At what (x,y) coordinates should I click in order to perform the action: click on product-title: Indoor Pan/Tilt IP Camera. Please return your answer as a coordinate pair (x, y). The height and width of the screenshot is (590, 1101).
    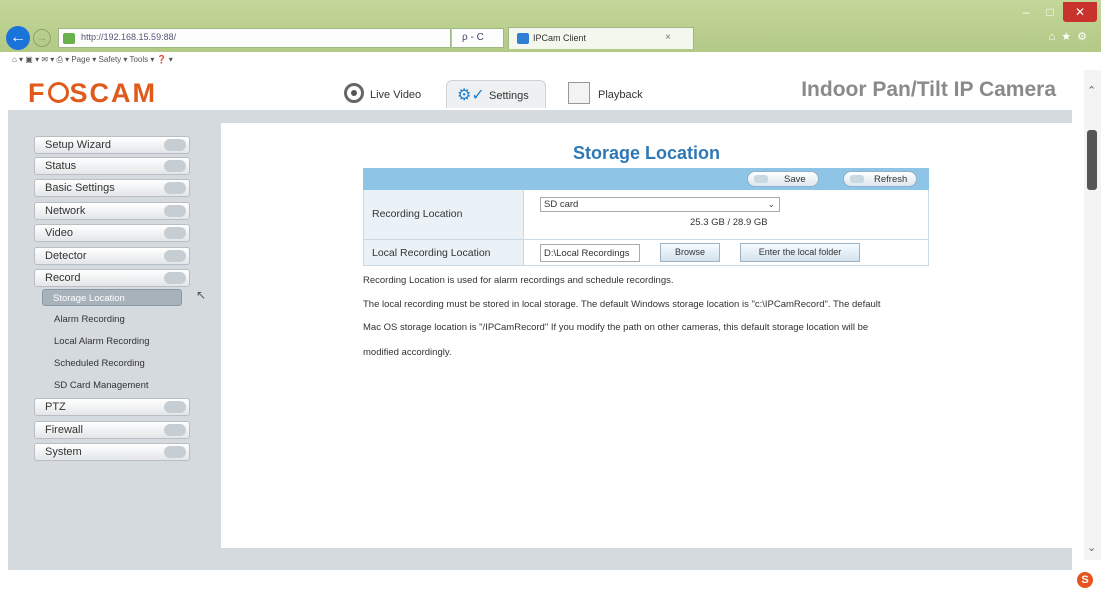
    Looking at the image, I should click on (928, 89).